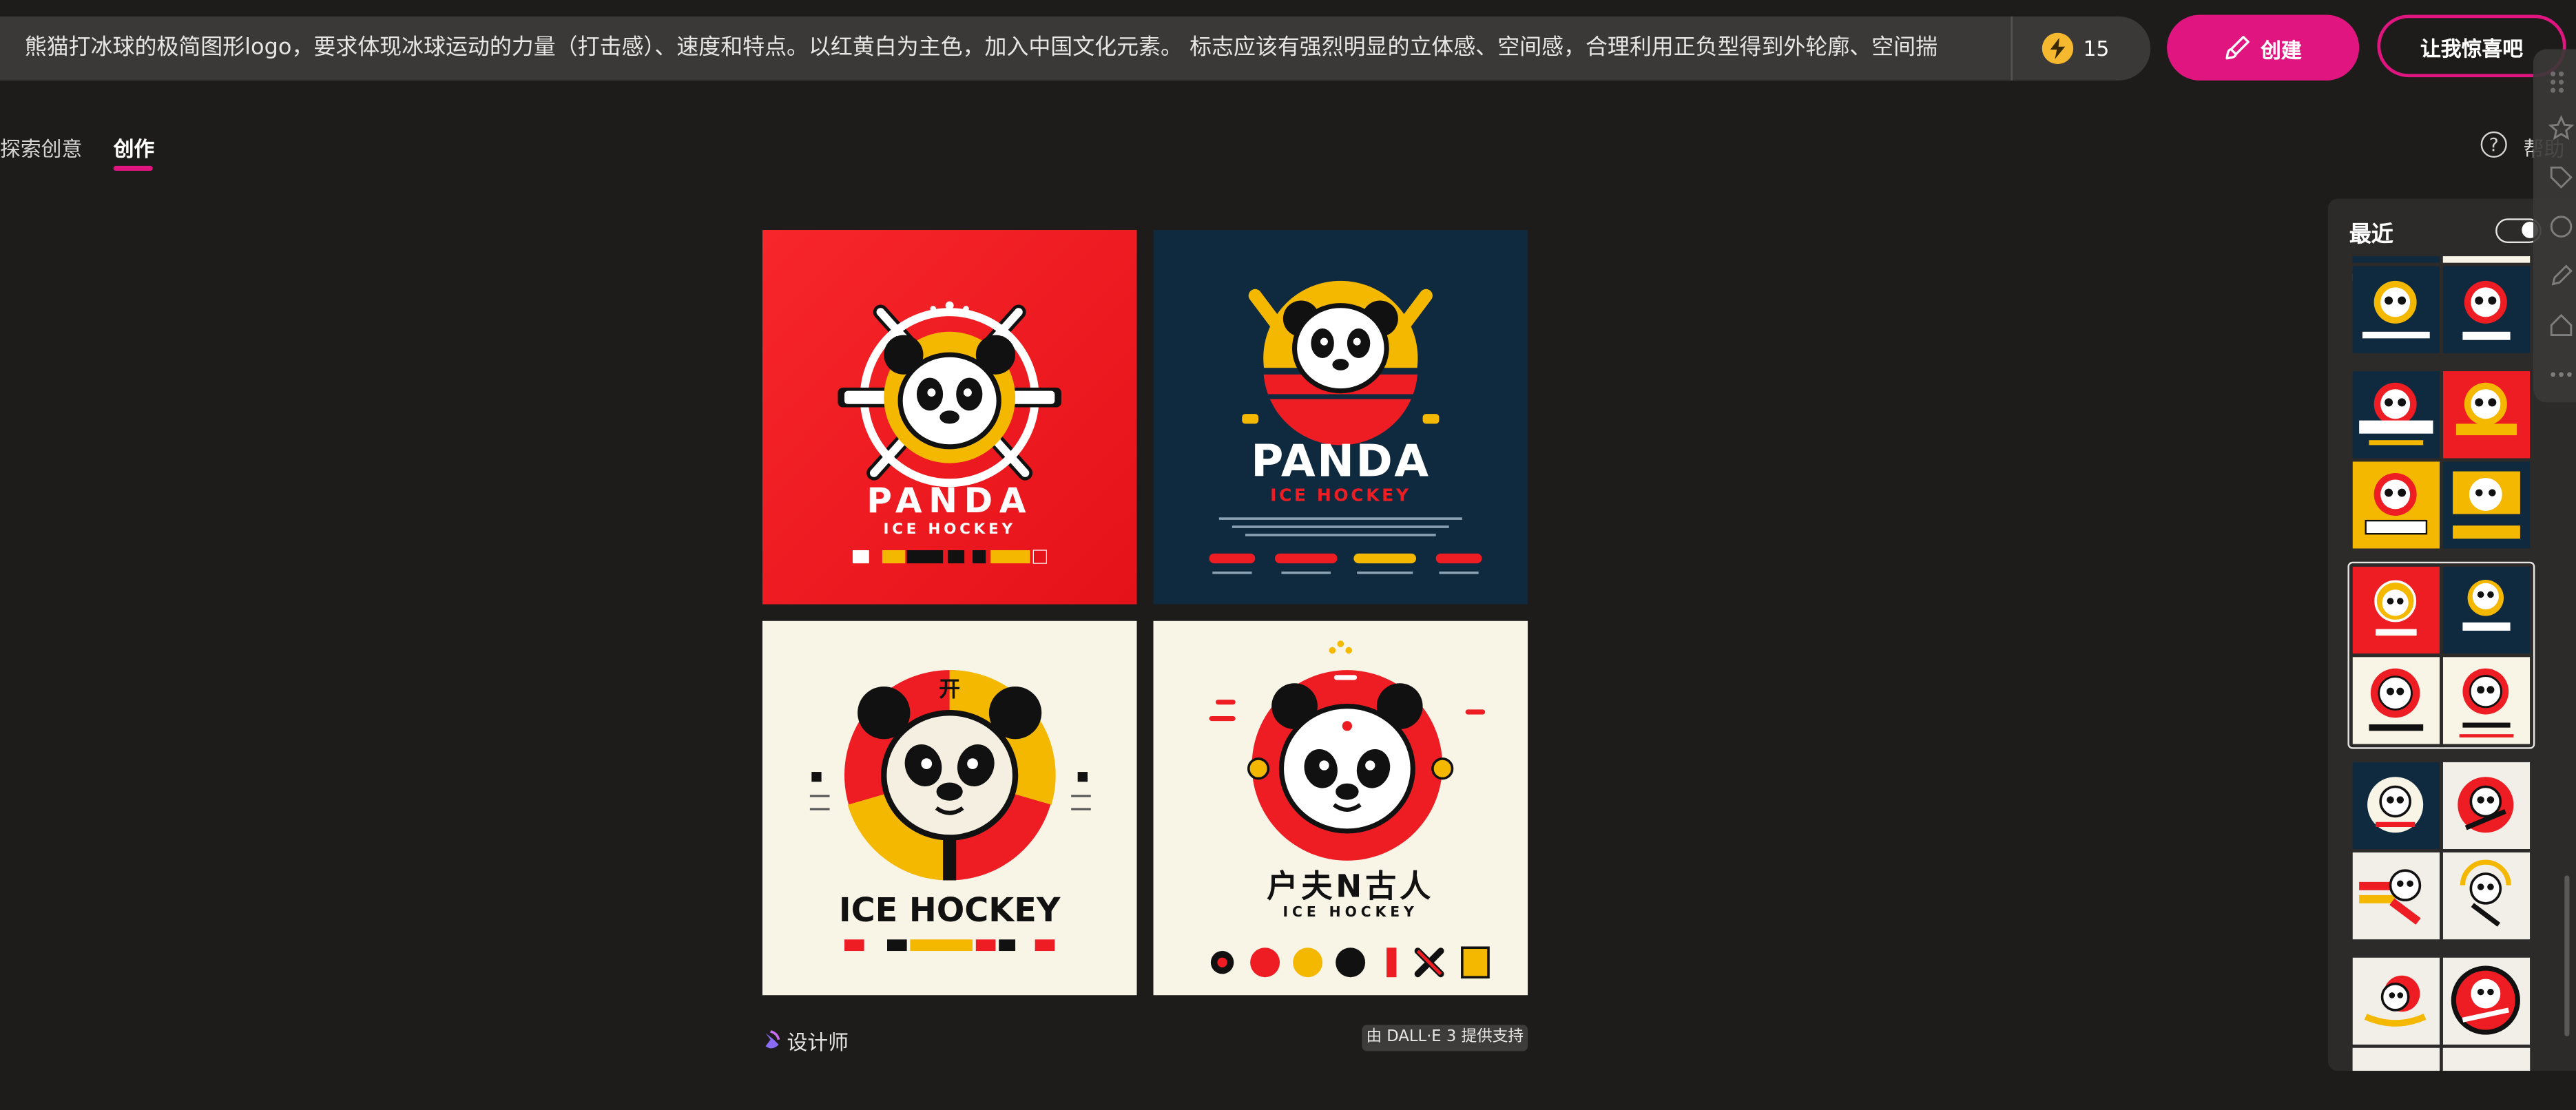 The width and height of the screenshot is (2576, 1110). I want to click on recent-scrollbar, so click(2567, 956).